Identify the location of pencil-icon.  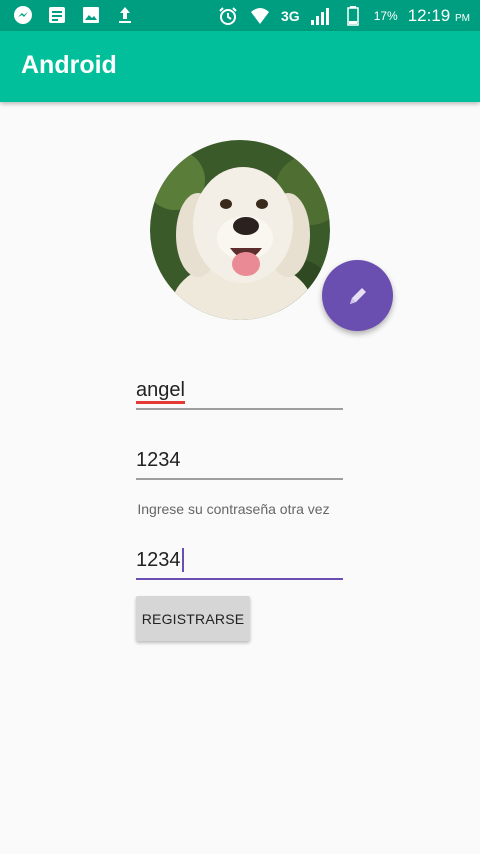
(357, 295).